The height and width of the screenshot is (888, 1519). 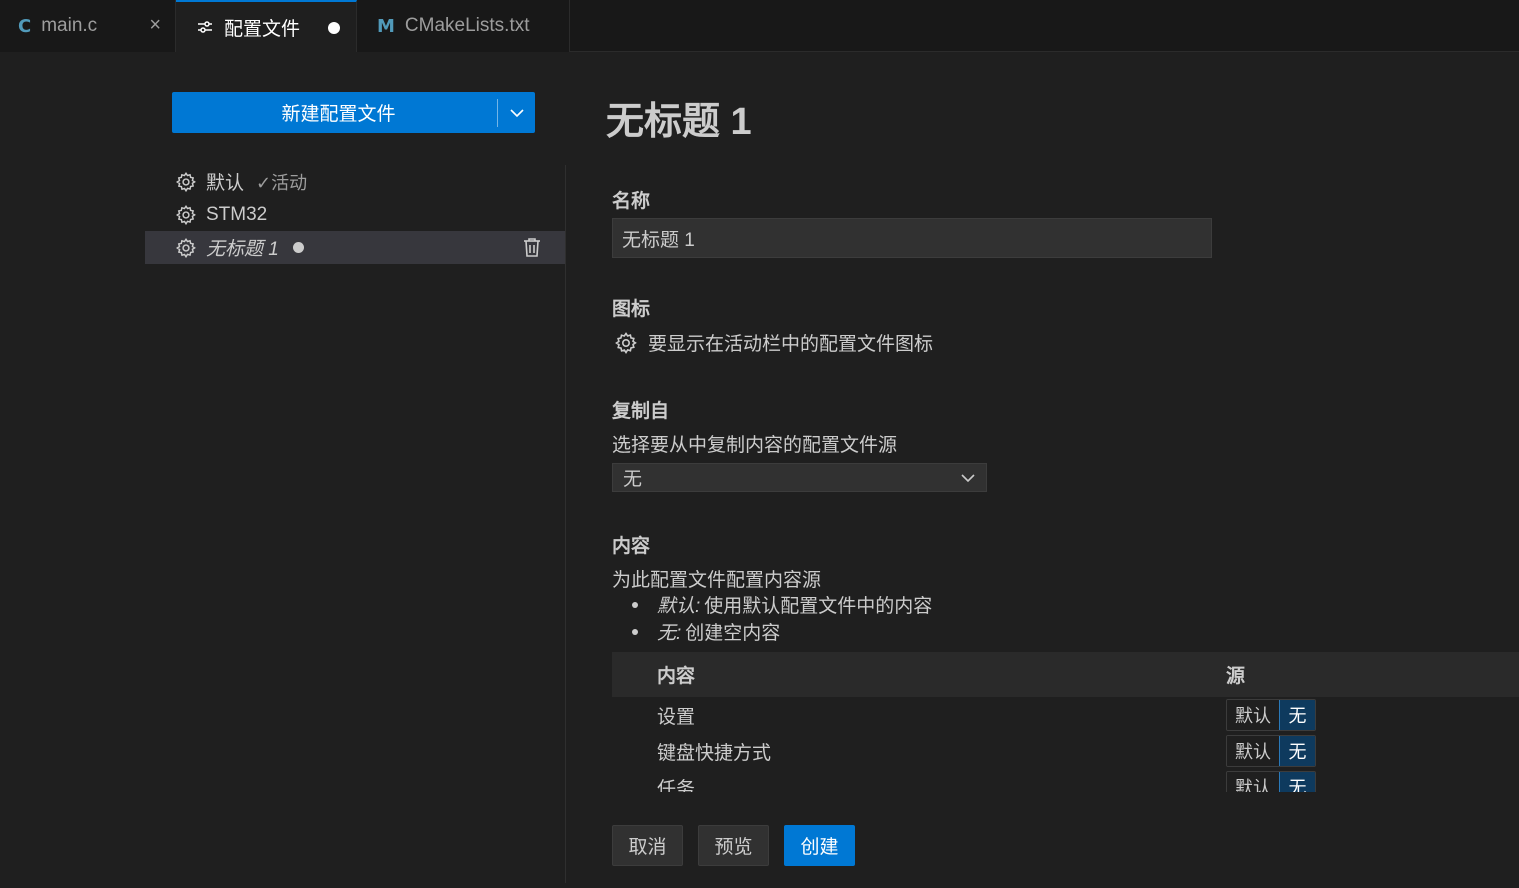 I want to click on panel-divider, so click(x=565, y=524).